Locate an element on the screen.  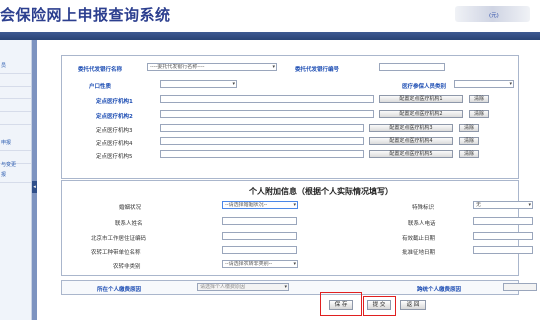
submit-highlight-frame is located at coordinates (379, 306).